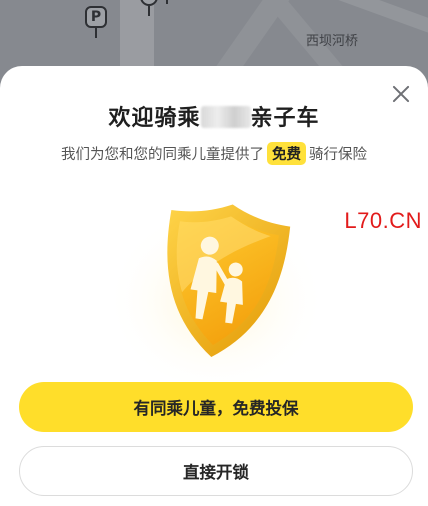  Describe the element at coordinates (332, 41) in the screenshot. I see `map-place-label: 西坝河桥` at that location.